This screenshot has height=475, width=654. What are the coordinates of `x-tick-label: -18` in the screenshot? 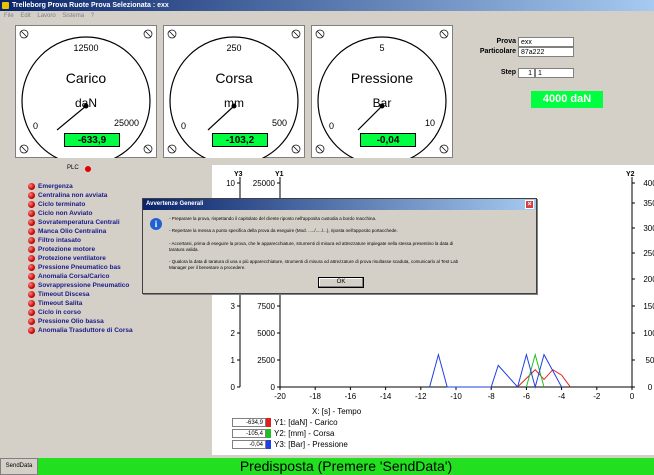 It's located at (315, 396).